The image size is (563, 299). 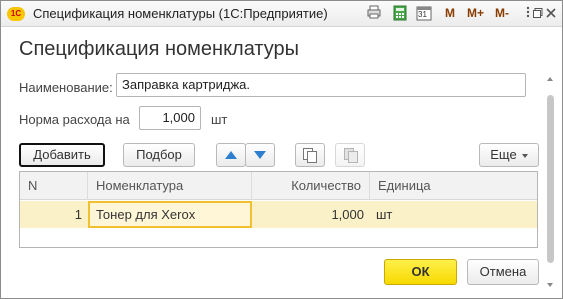 I want to click on arrow-down-icon, so click(x=260, y=155).